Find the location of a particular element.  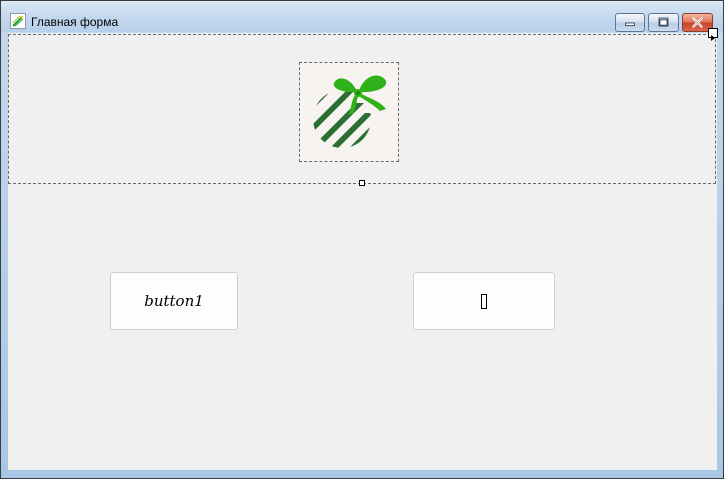

button1: button1 is located at coordinates (174, 301).